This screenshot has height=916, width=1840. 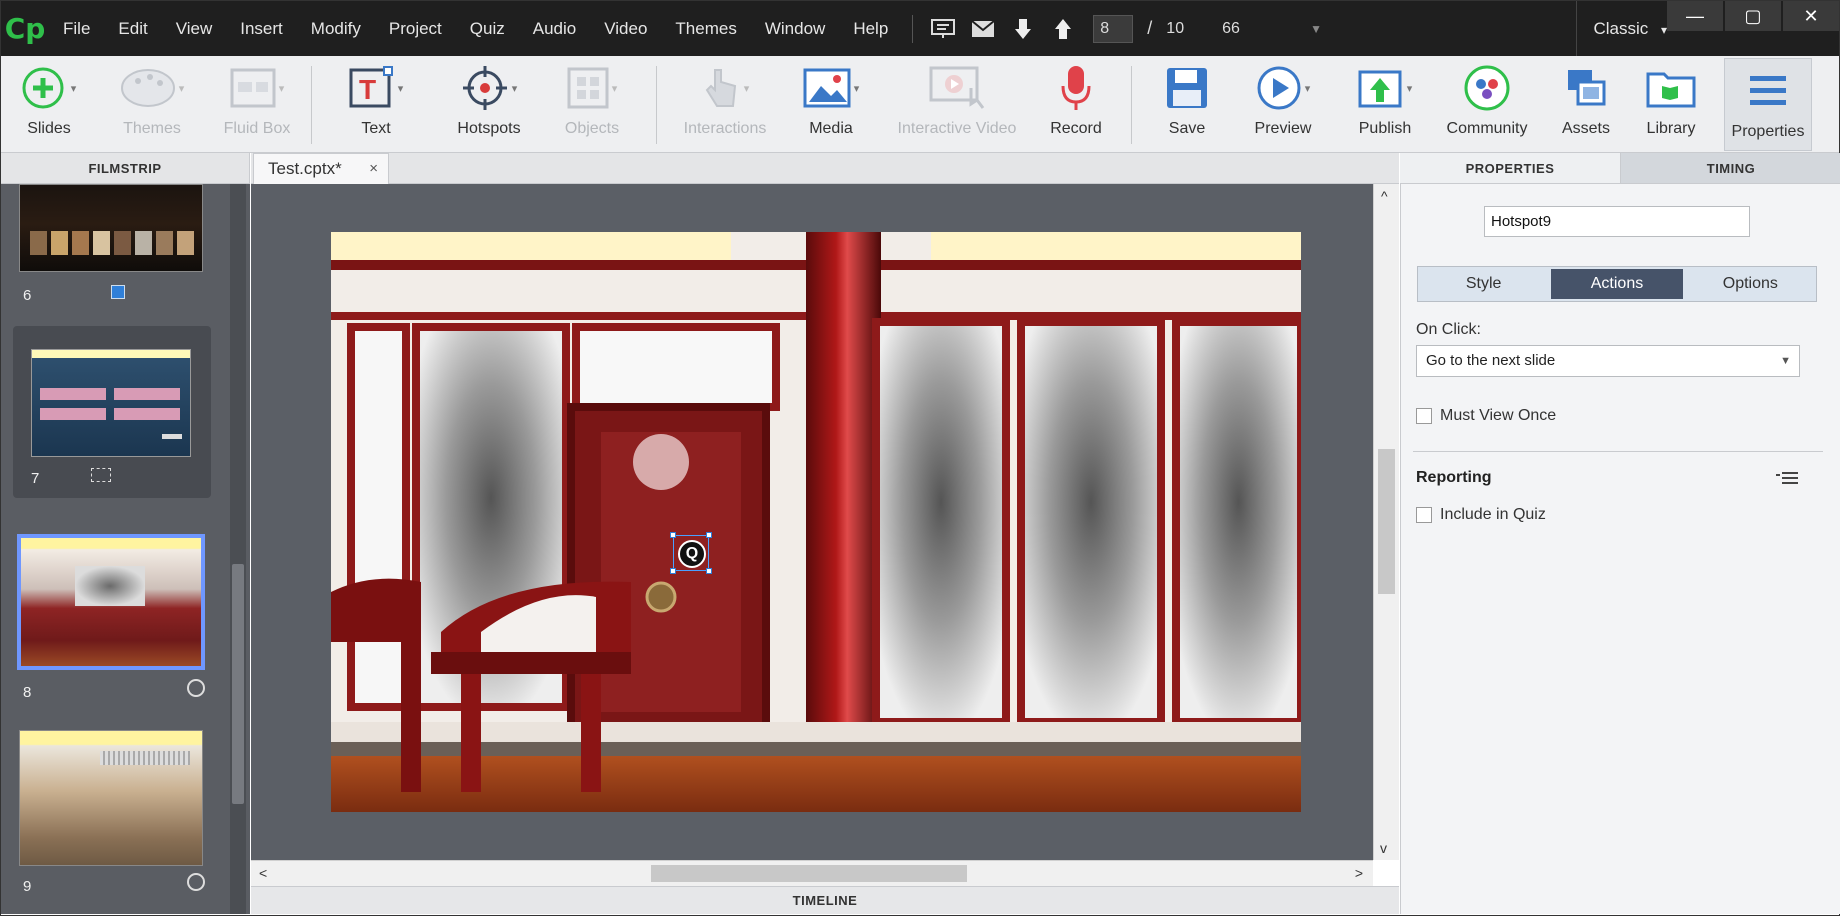 What do you see at coordinates (1383, 848) in the screenshot?
I see `scroll-down-icon: v` at bounding box center [1383, 848].